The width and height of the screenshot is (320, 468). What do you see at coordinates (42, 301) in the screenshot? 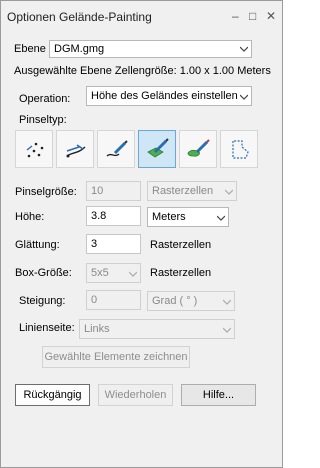
I see `slope-label: Steigung:` at bounding box center [42, 301].